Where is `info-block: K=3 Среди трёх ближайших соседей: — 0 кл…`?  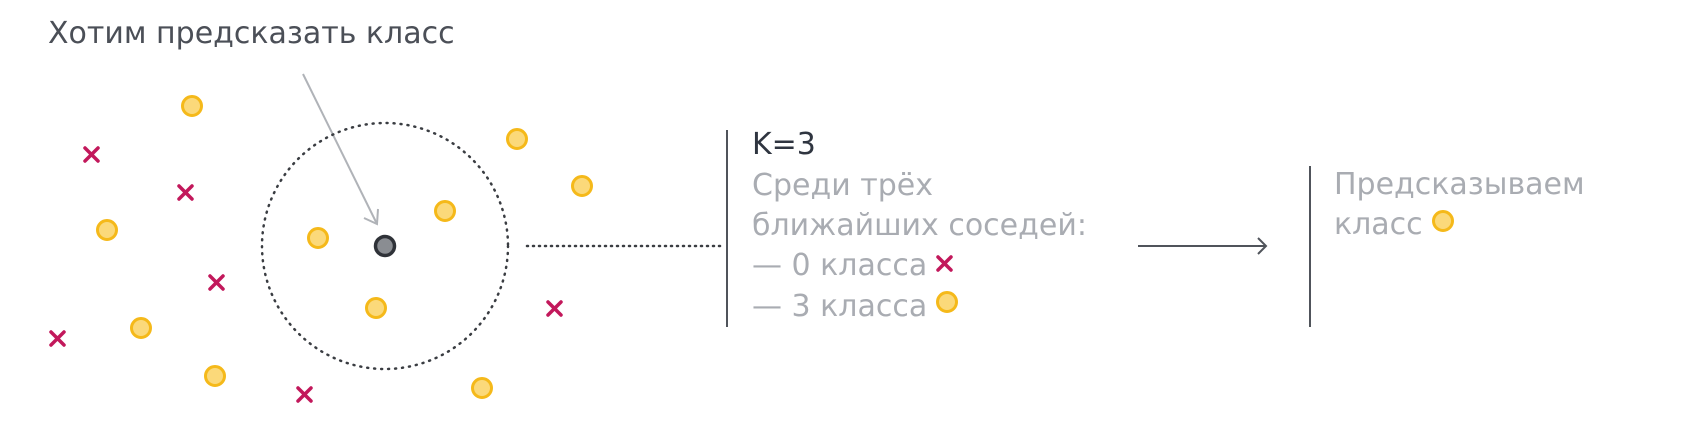
info-block: K=3 Среди трёх ближайших соседей: — 0 кл… is located at coordinates (919, 226).